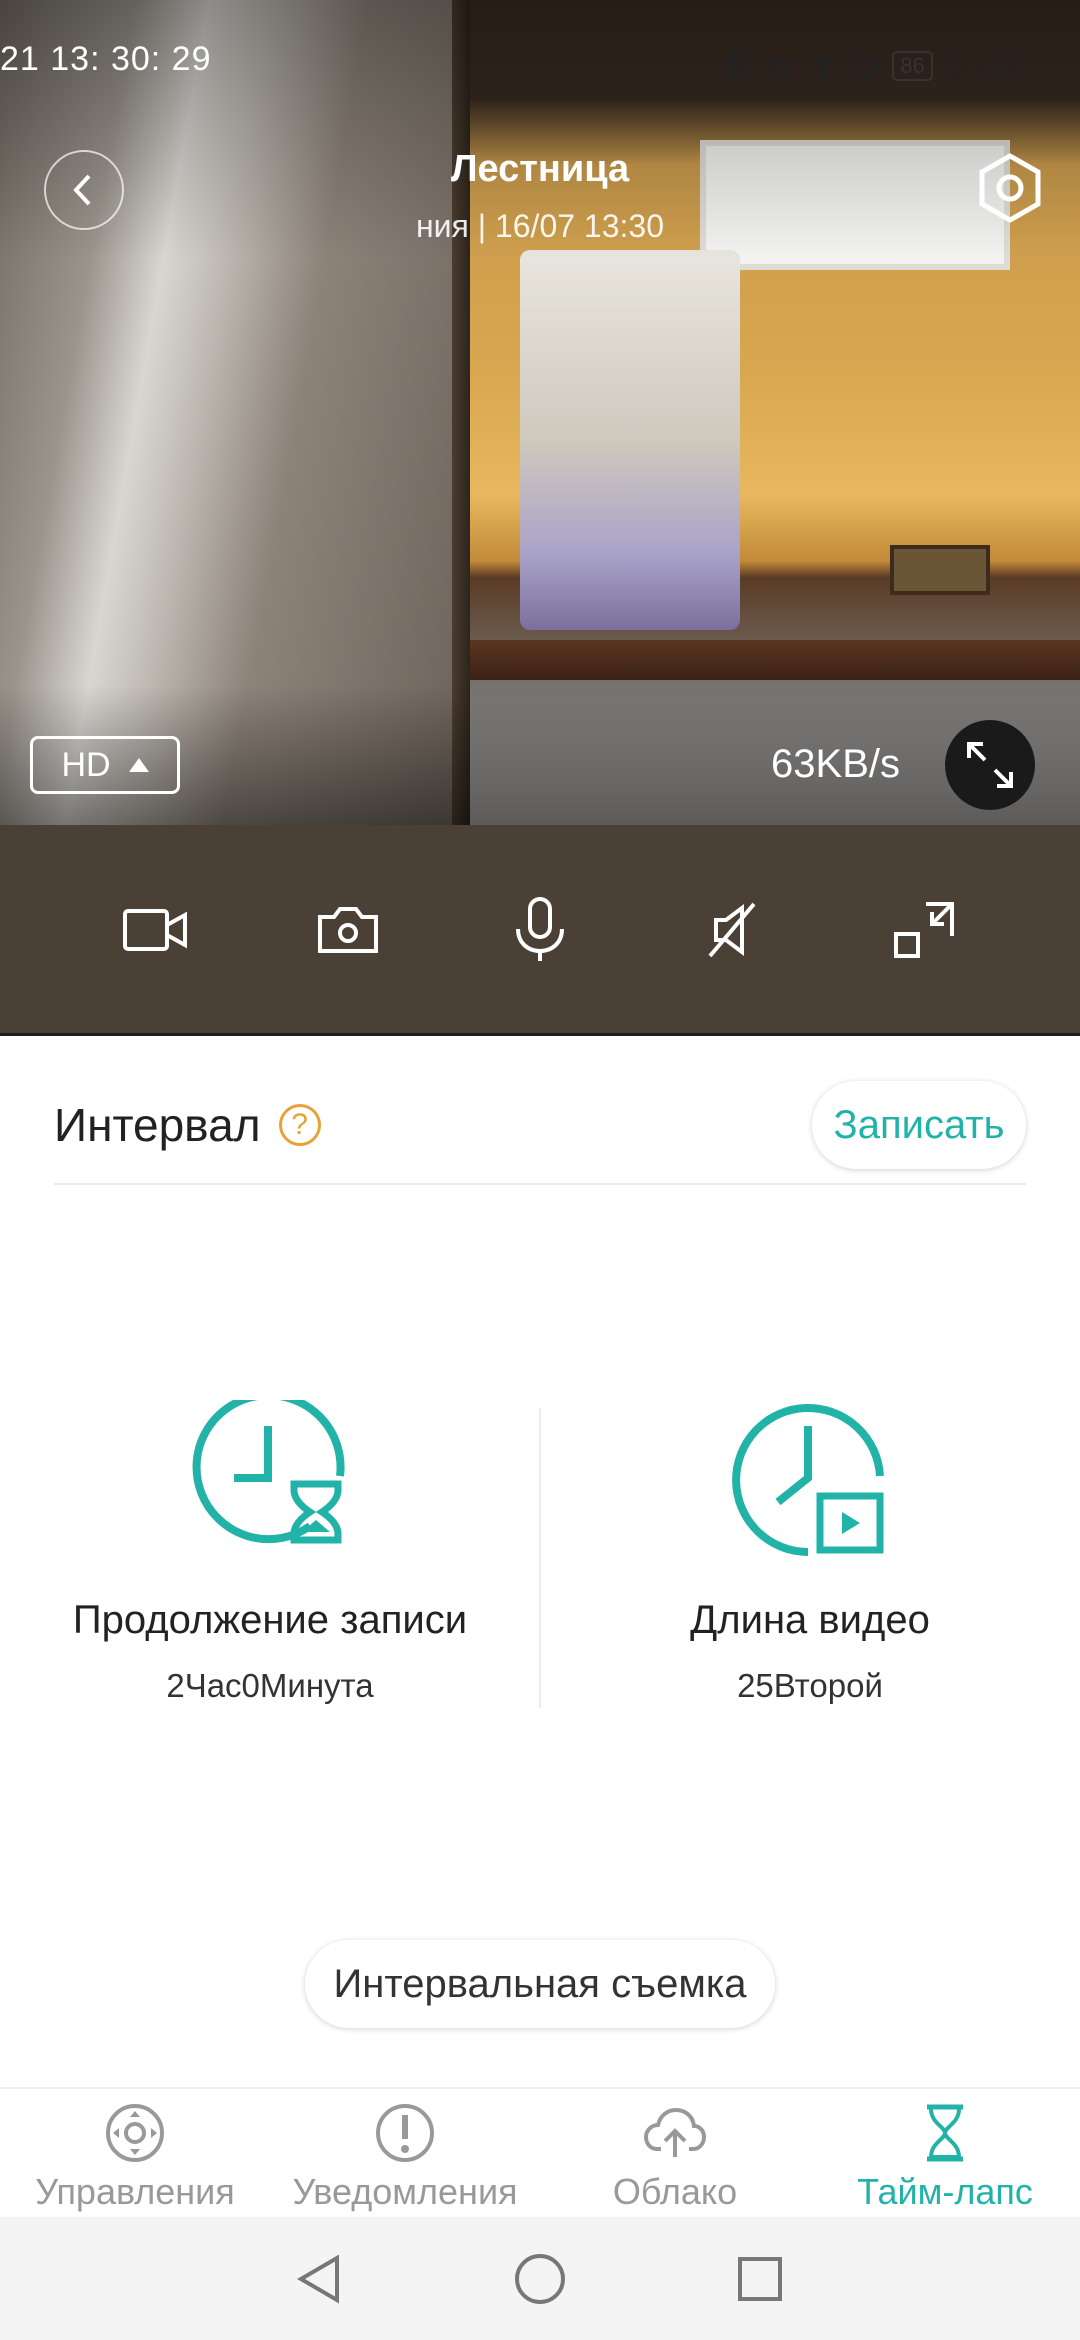 Image resolution: width=1080 pixels, height=2340 pixels. I want to click on nav-back-button, so click(320, 2279).